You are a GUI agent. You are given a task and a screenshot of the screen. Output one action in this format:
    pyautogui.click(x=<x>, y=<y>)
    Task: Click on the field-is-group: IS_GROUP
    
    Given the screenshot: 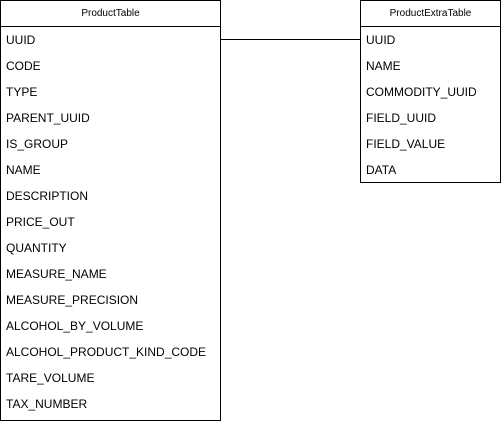 What is the action you would take?
    pyautogui.click(x=110, y=144)
    